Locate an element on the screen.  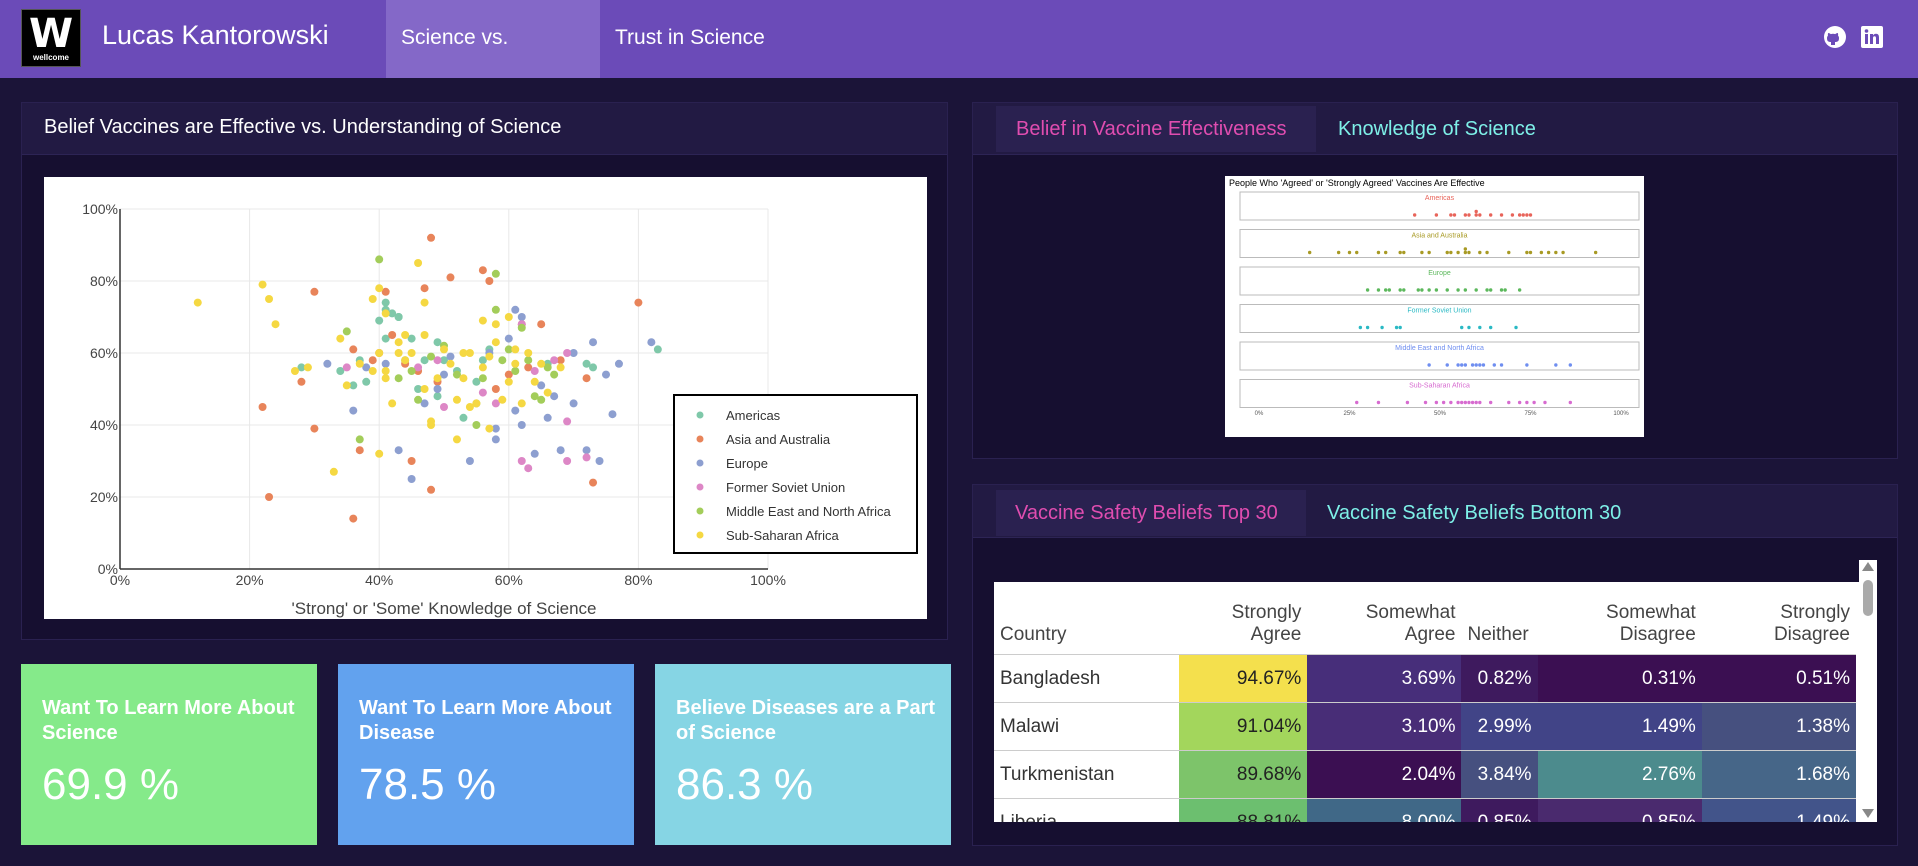
table-scrollbar is located at coordinates (1868, 691).